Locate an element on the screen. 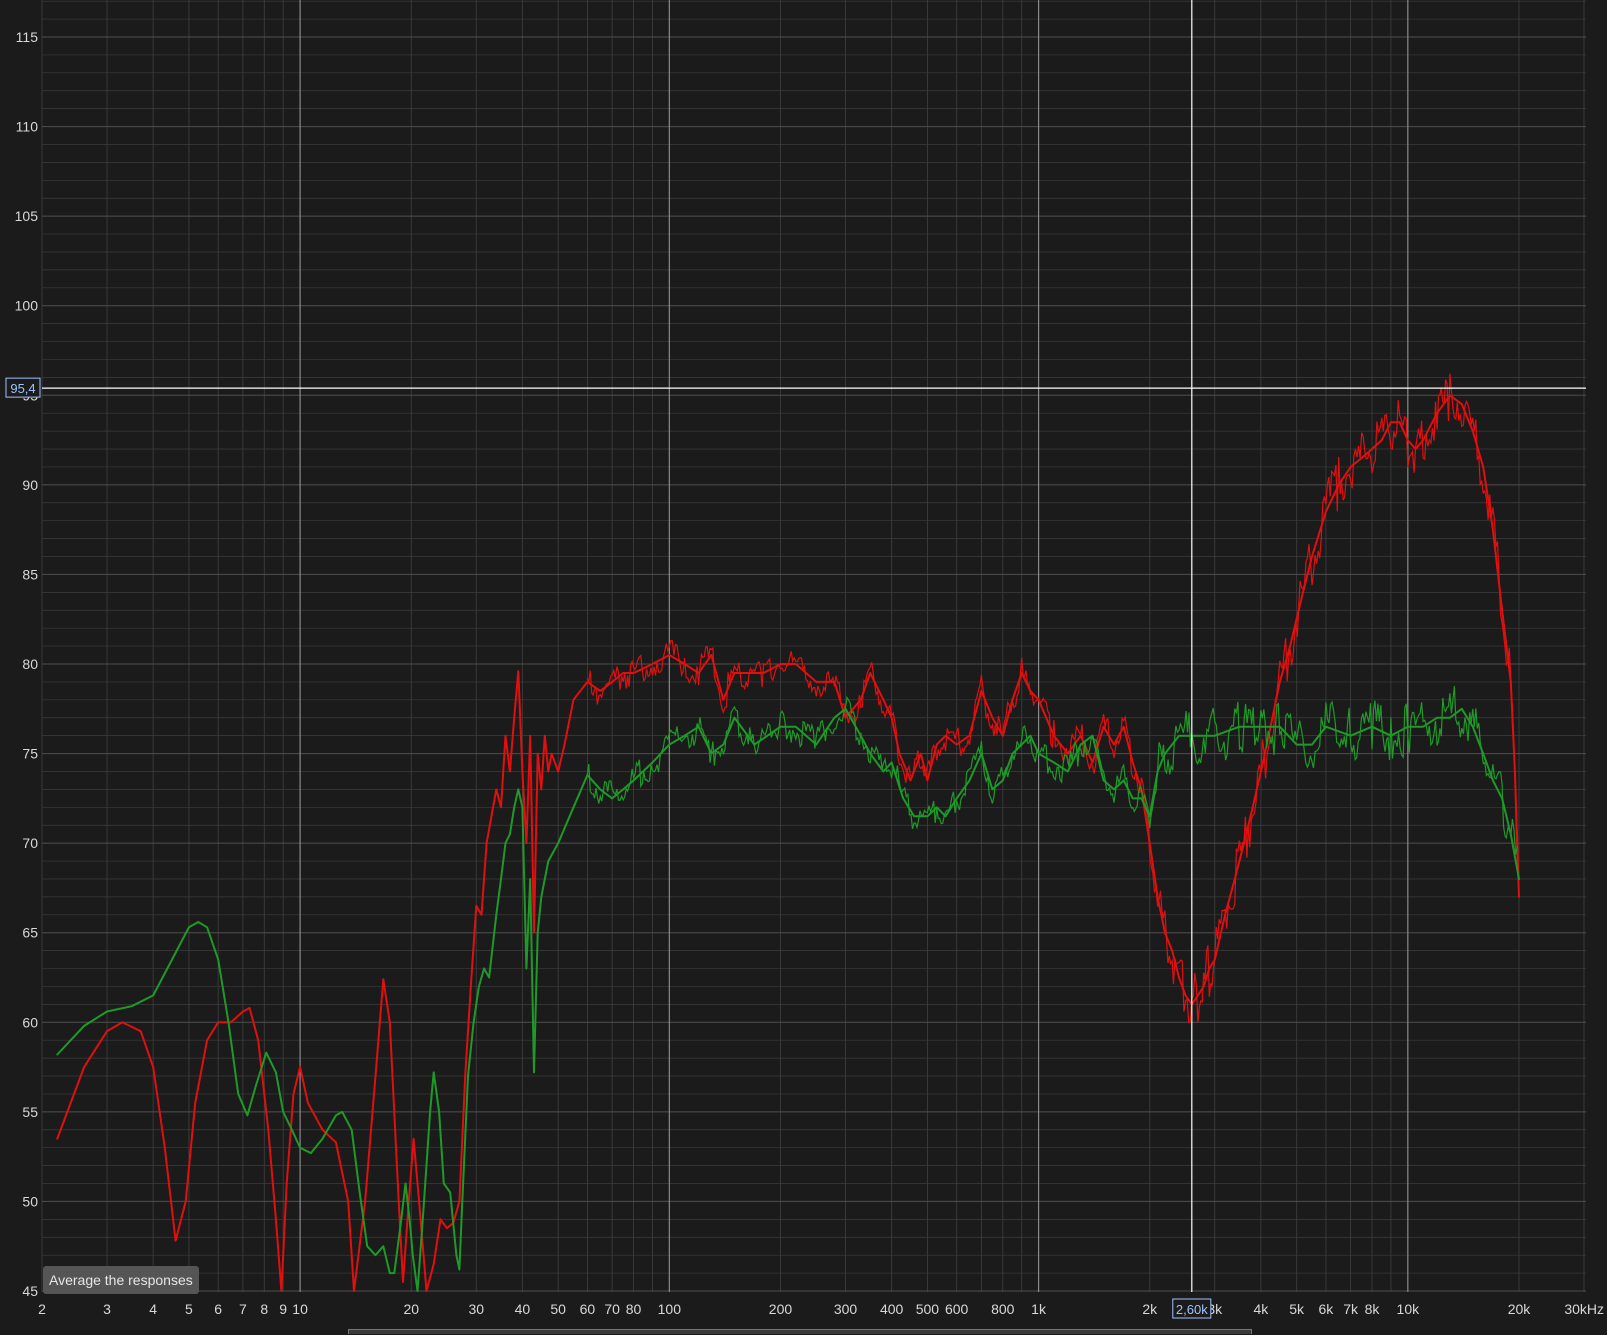  x-tick-label: 500 is located at coordinates (928, 1309).